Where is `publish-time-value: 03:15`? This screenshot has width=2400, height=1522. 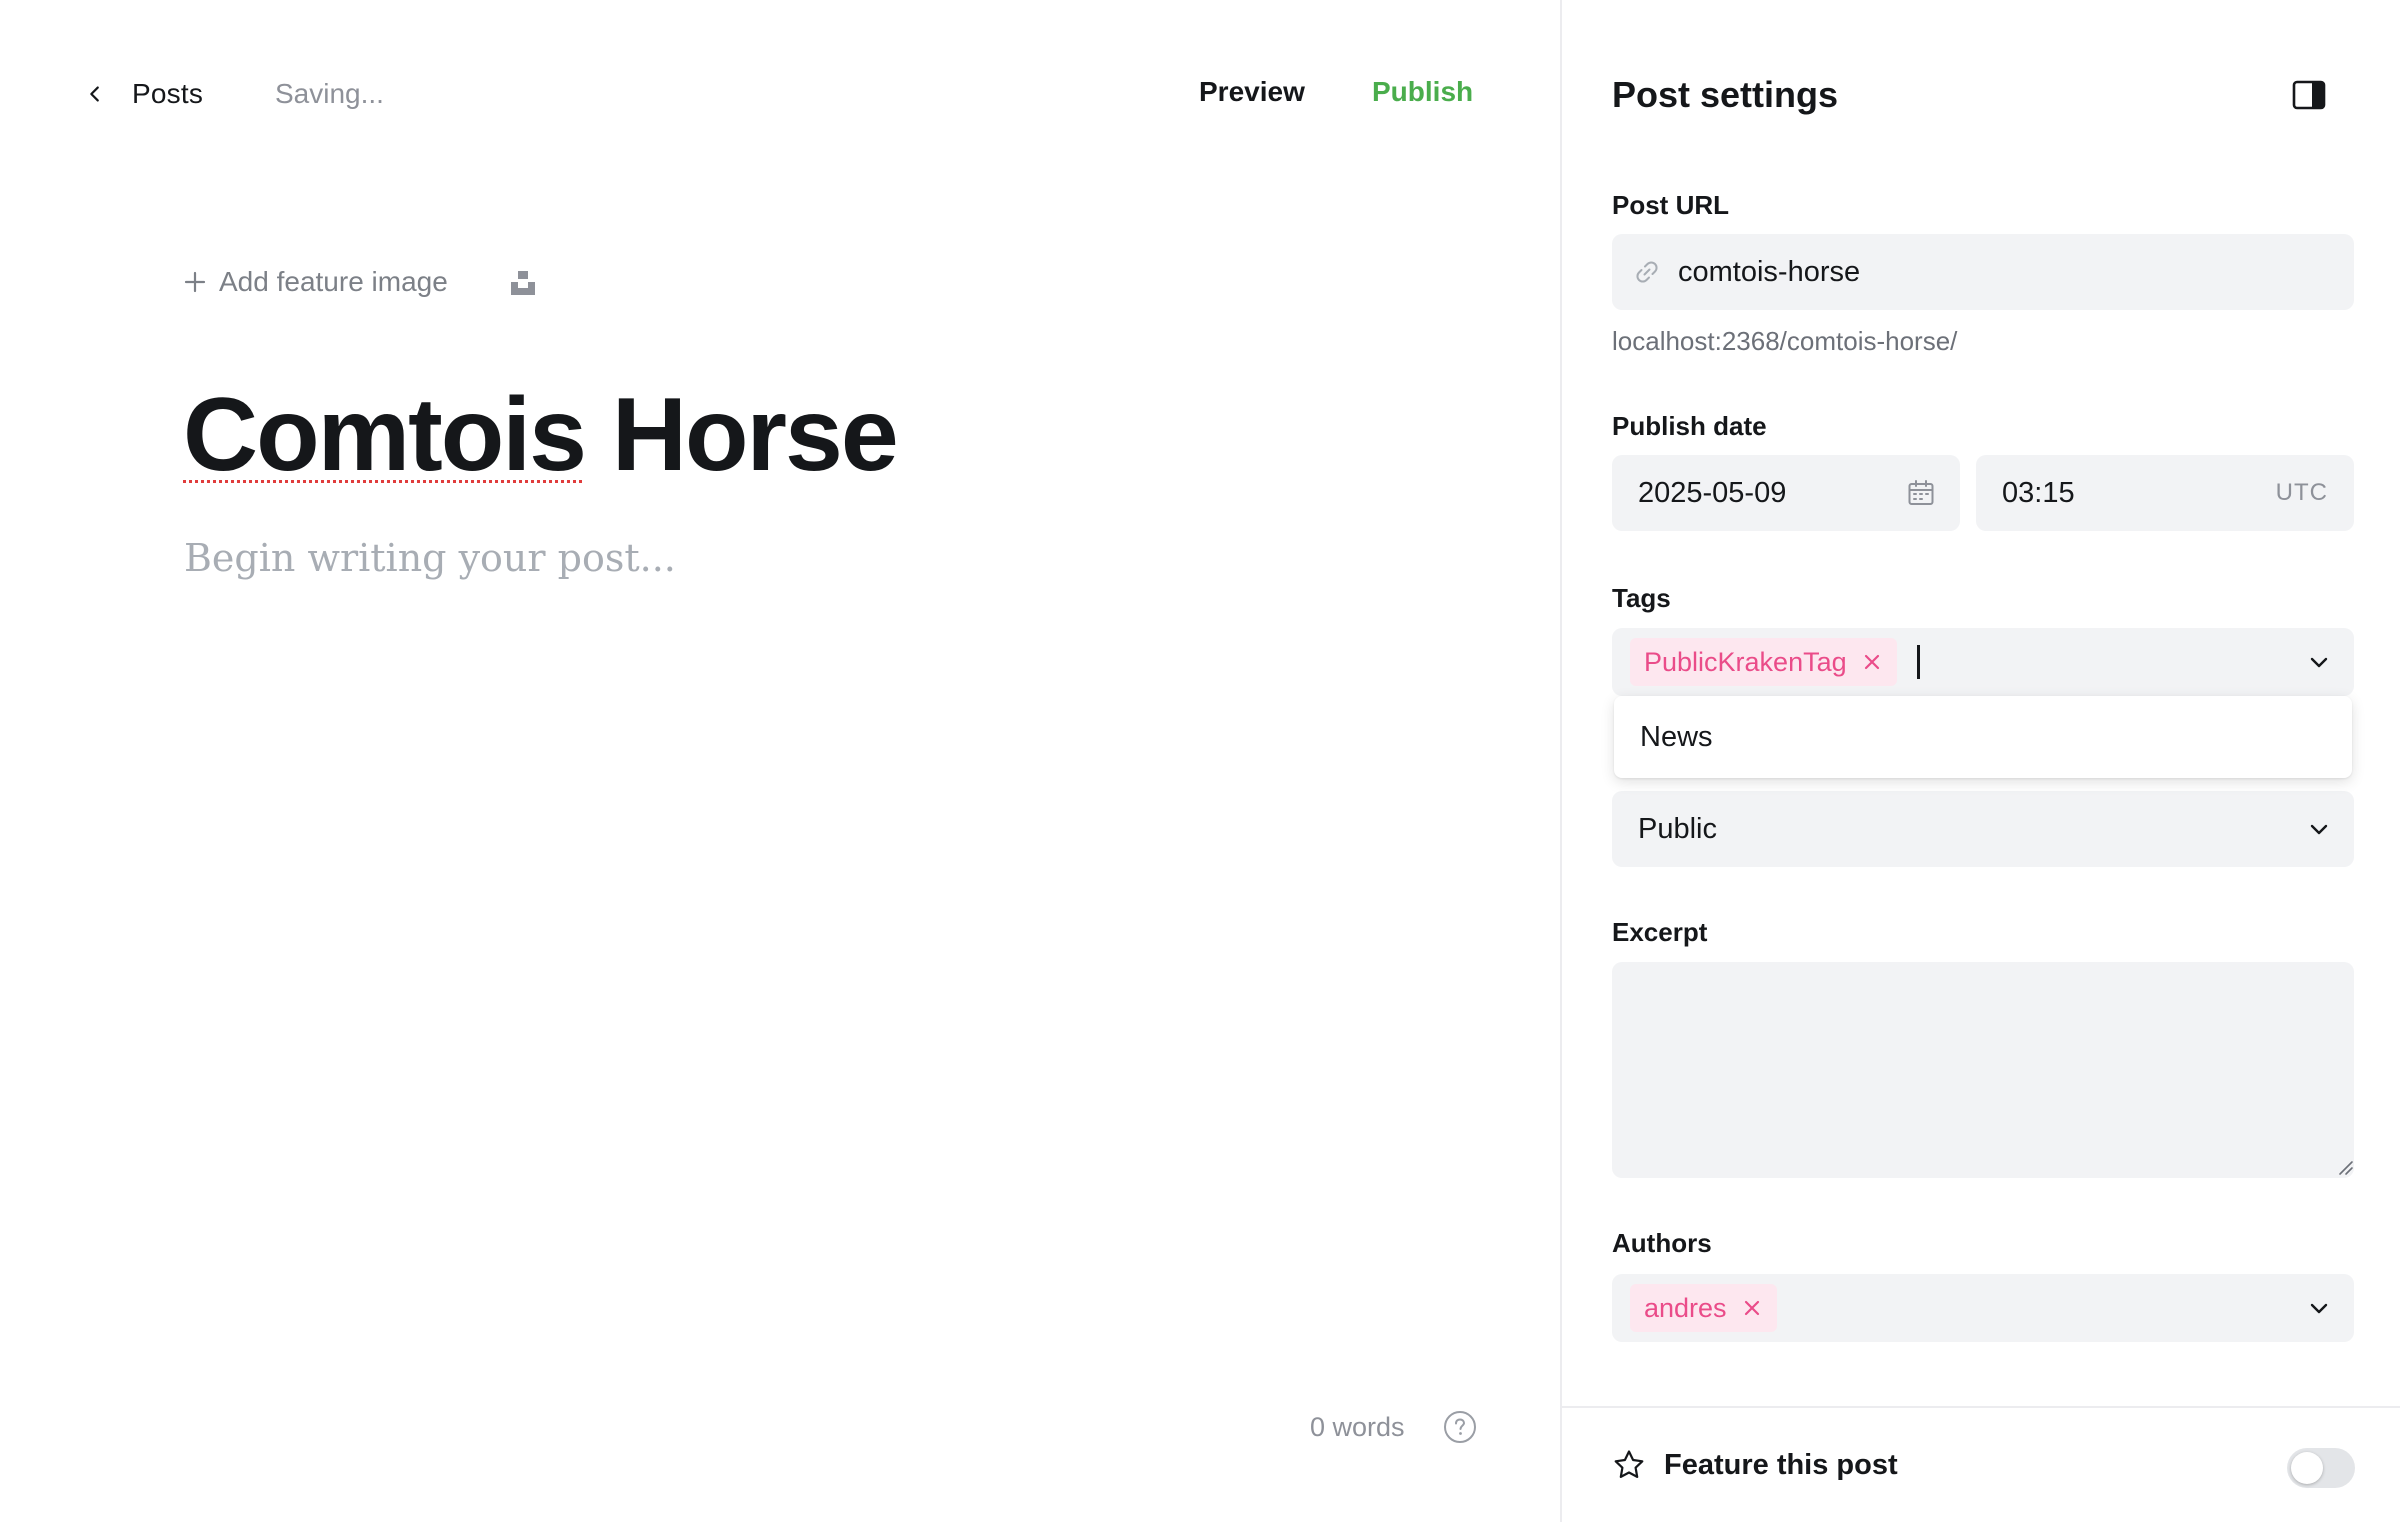 publish-time-value: 03:15 is located at coordinates (2038, 492).